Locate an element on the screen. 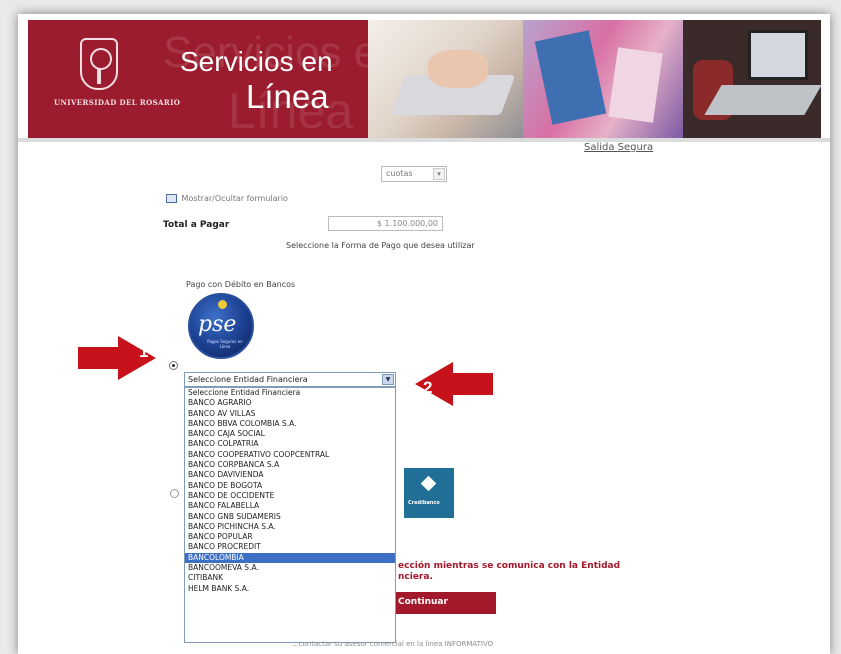 This screenshot has width=841, height=654. bank-option: BANCO DAVIVIENDA is located at coordinates (290, 475).